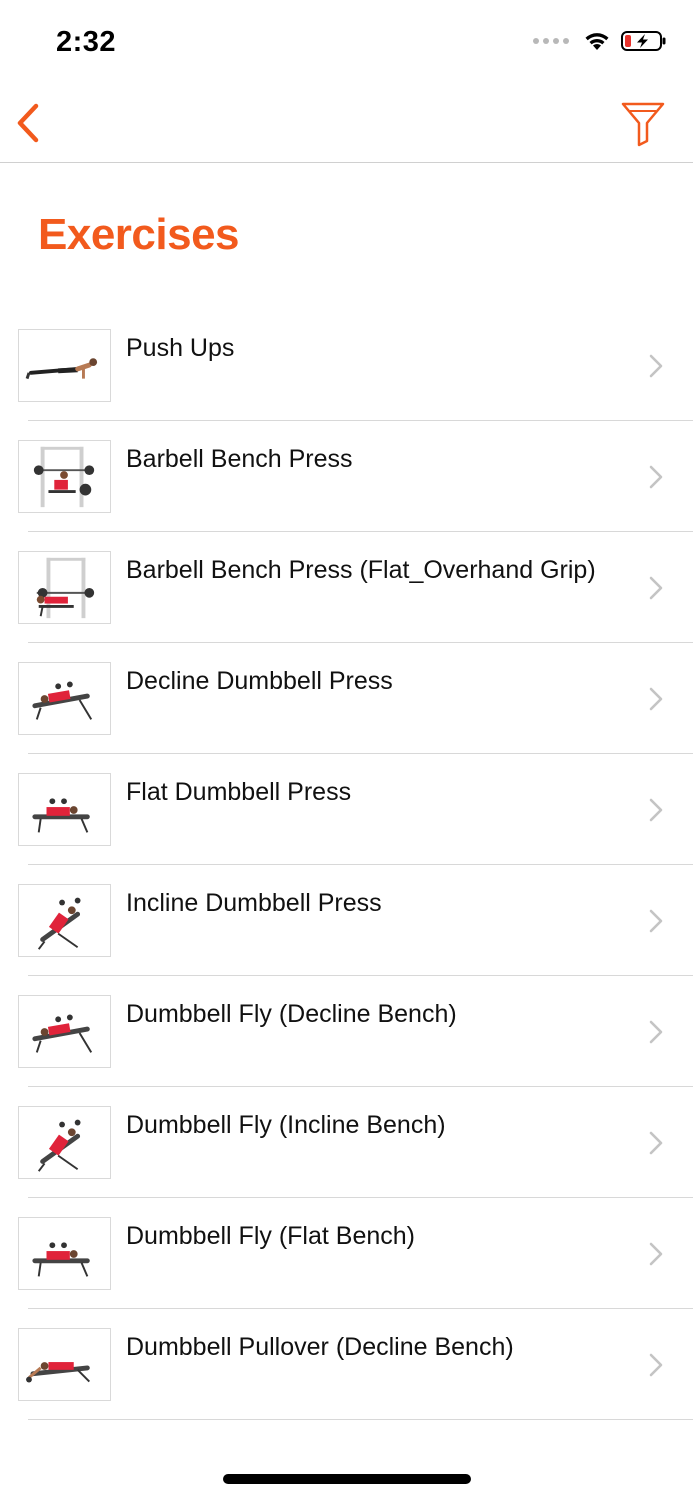  What do you see at coordinates (320, 1347) in the screenshot?
I see `exercise-name: Dumbbell Pullover (Decline Bench)` at bounding box center [320, 1347].